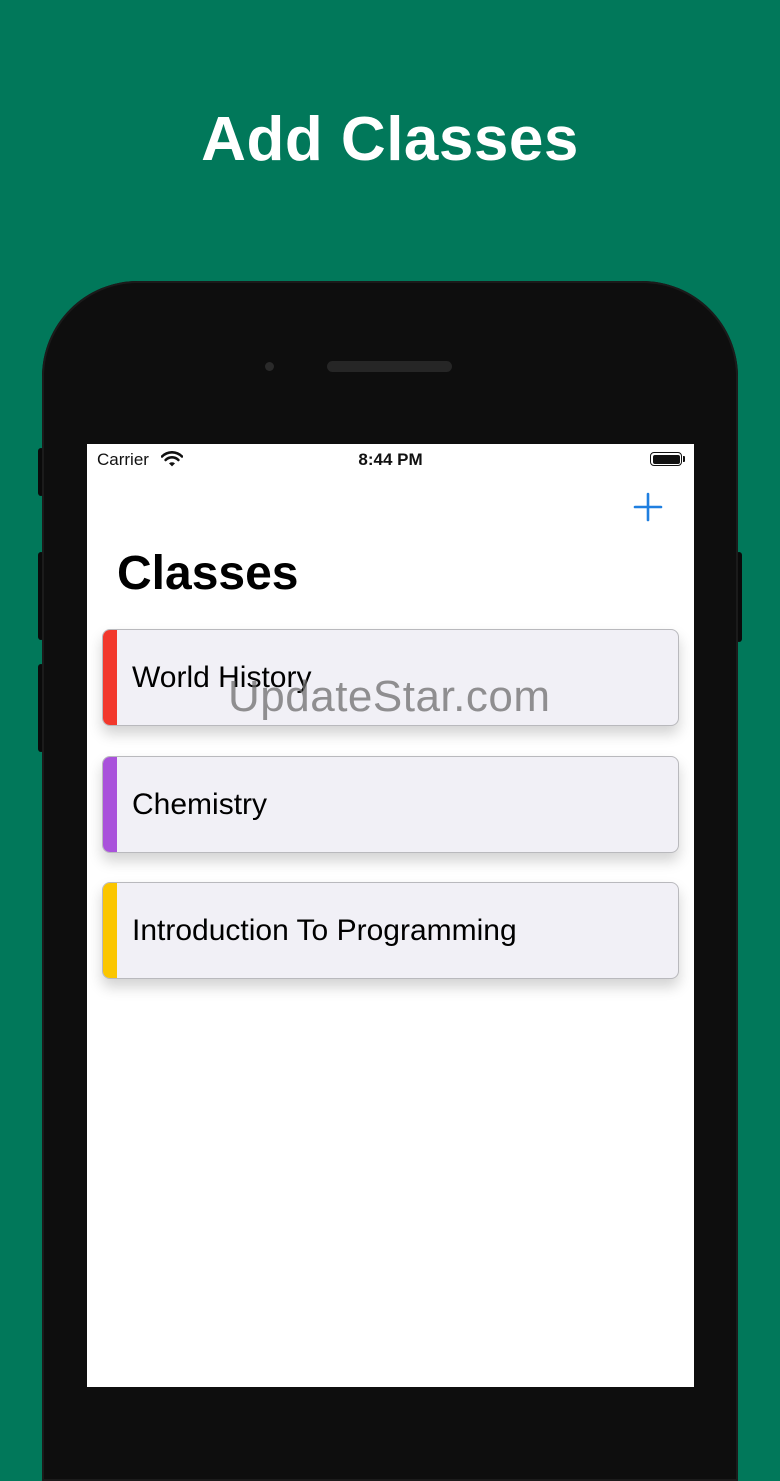 This screenshot has width=780, height=1481. Describe the element at coordinates (390, 804) in the screenshot. I see `class-card: Chemistry` at that location.